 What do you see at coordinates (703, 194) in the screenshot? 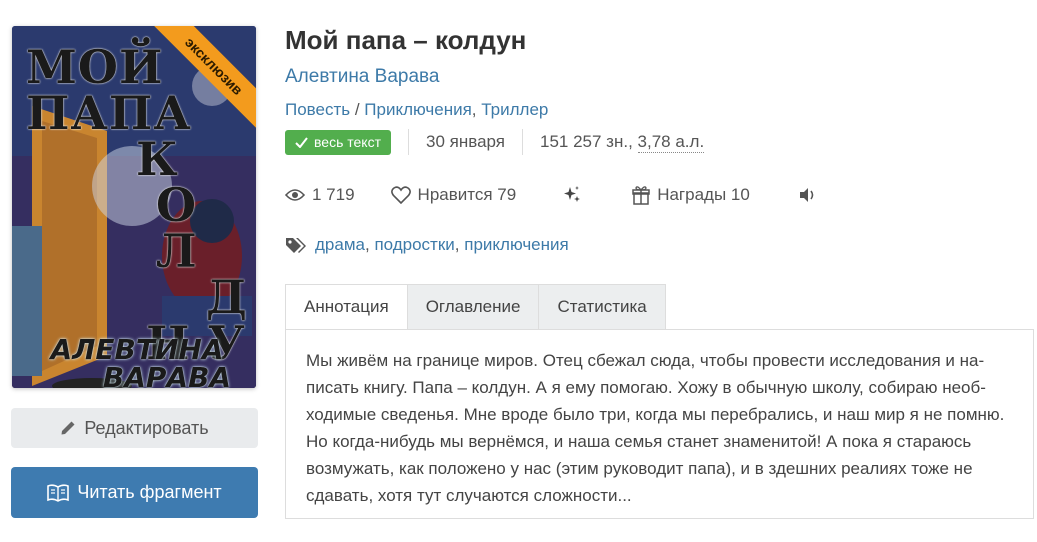
I see `awards-label: Награды 10` at bounding box center [703, 194].